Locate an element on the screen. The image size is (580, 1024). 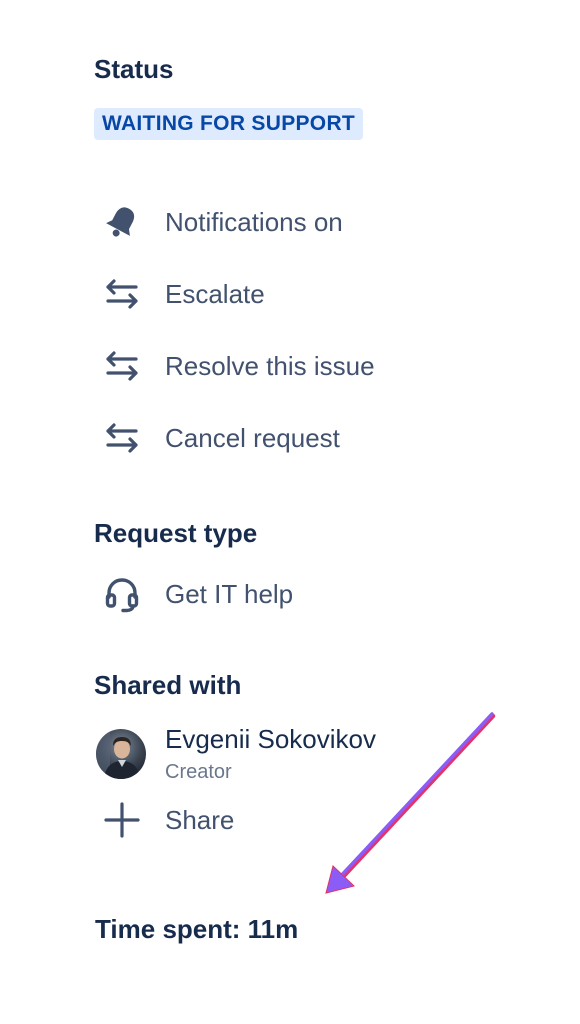
status-heading: Status is located at coordinates (134, 69).